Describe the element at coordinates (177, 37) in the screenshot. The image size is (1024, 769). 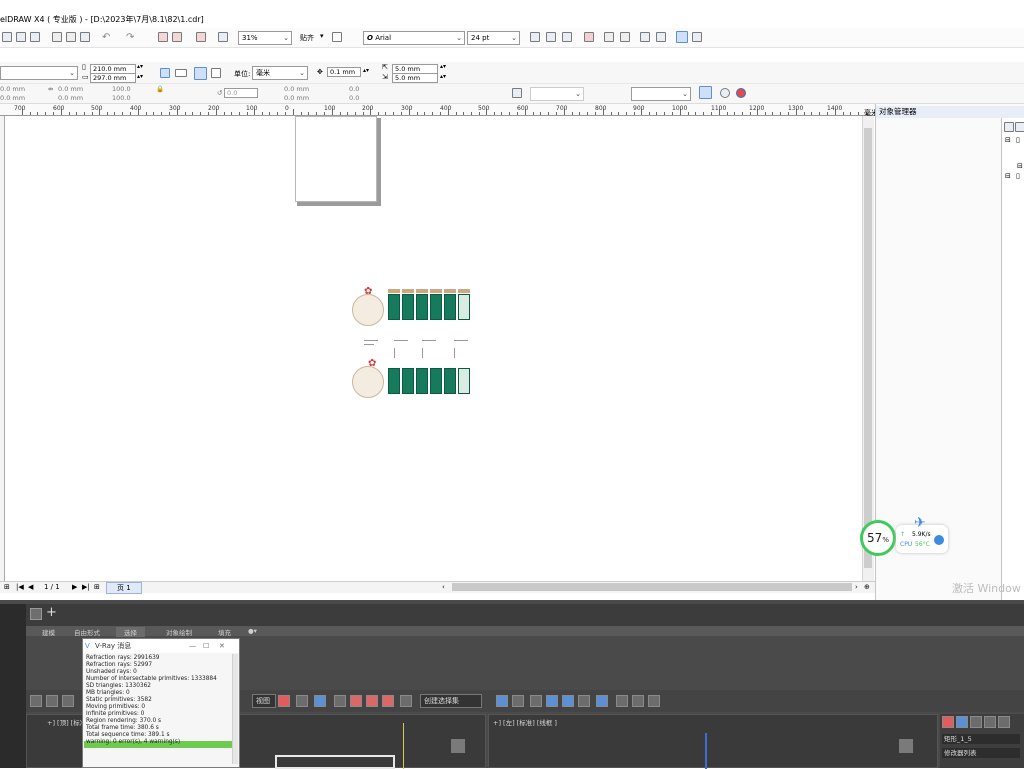
I see `export-icon` at that location.